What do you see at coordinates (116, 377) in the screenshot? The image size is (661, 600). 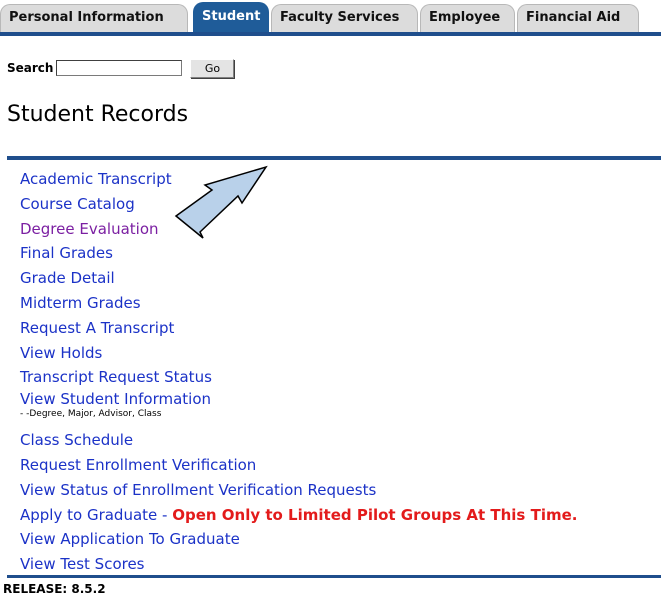 I see `link-transcript-request-status: Transcript Request Status` at bounding box center [116, 377].